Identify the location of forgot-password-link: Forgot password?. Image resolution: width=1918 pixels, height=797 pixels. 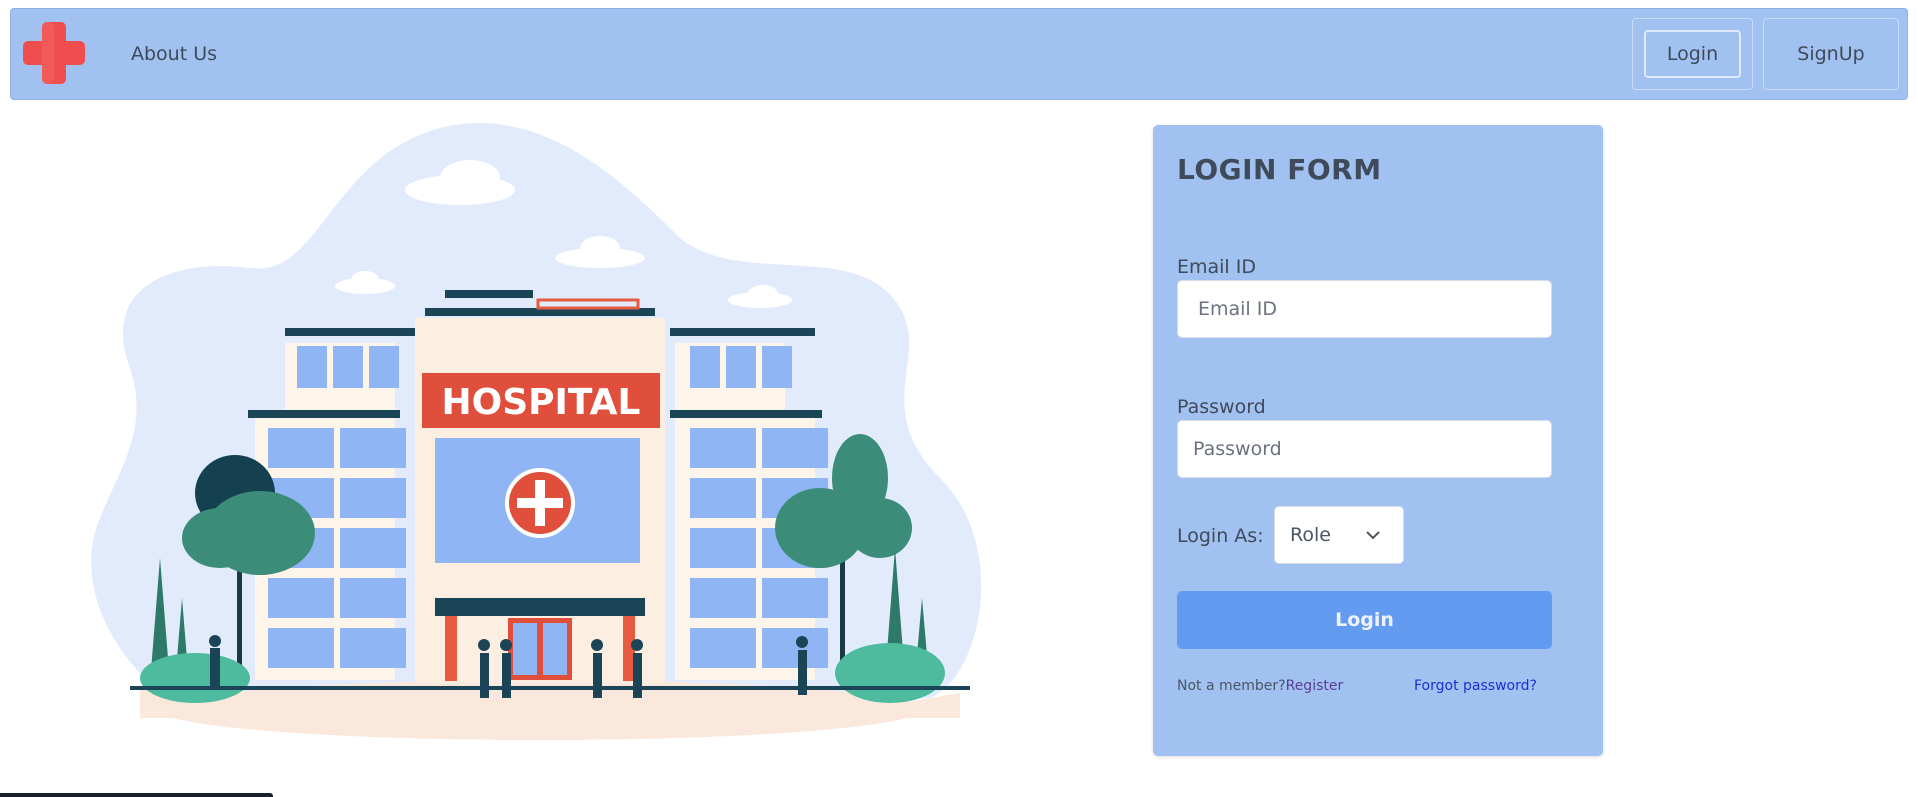
(1475, 686).